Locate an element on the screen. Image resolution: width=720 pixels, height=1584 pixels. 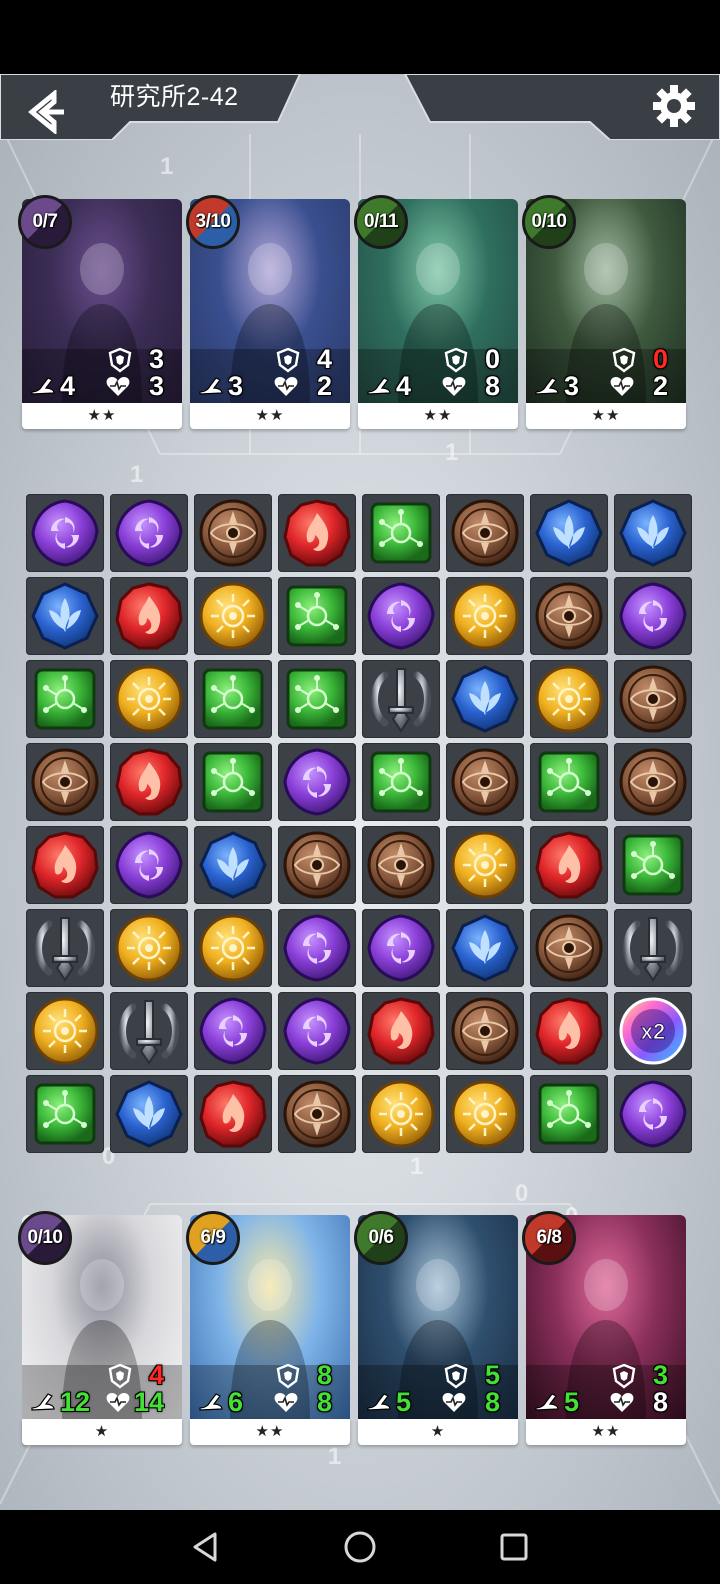
lotus-gem-icon is located at coordinates (485, 948).